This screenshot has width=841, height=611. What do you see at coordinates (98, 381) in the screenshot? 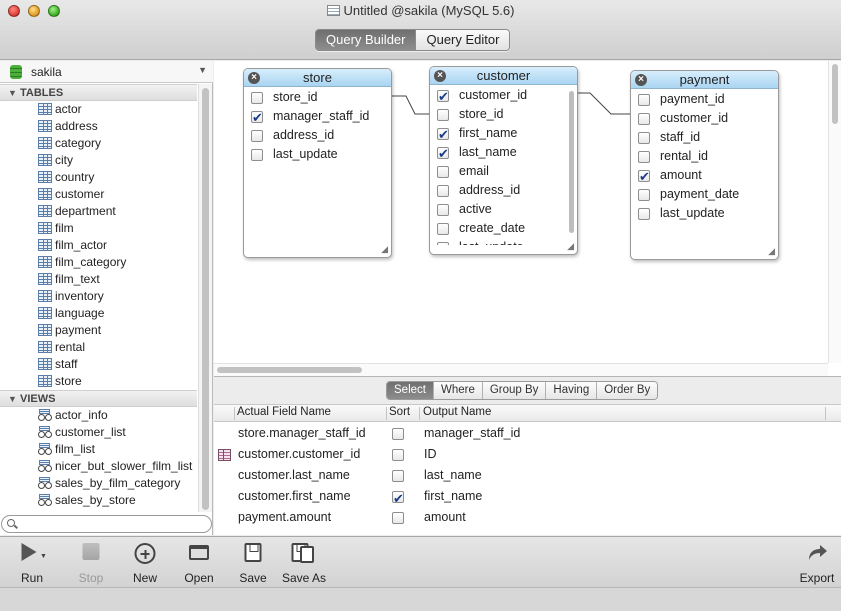
I see `sidebar-item-store: store` at bounding box center [98, 381].